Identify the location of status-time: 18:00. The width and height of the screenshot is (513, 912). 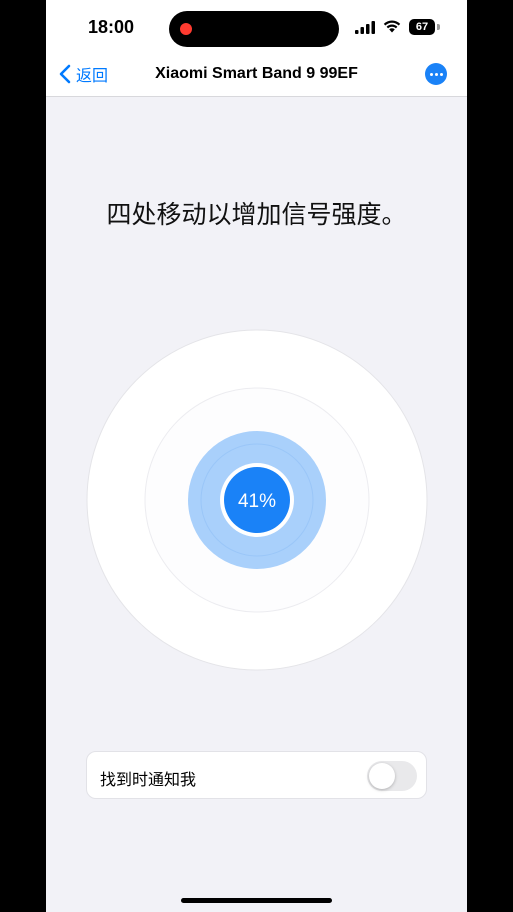
(111, 27).